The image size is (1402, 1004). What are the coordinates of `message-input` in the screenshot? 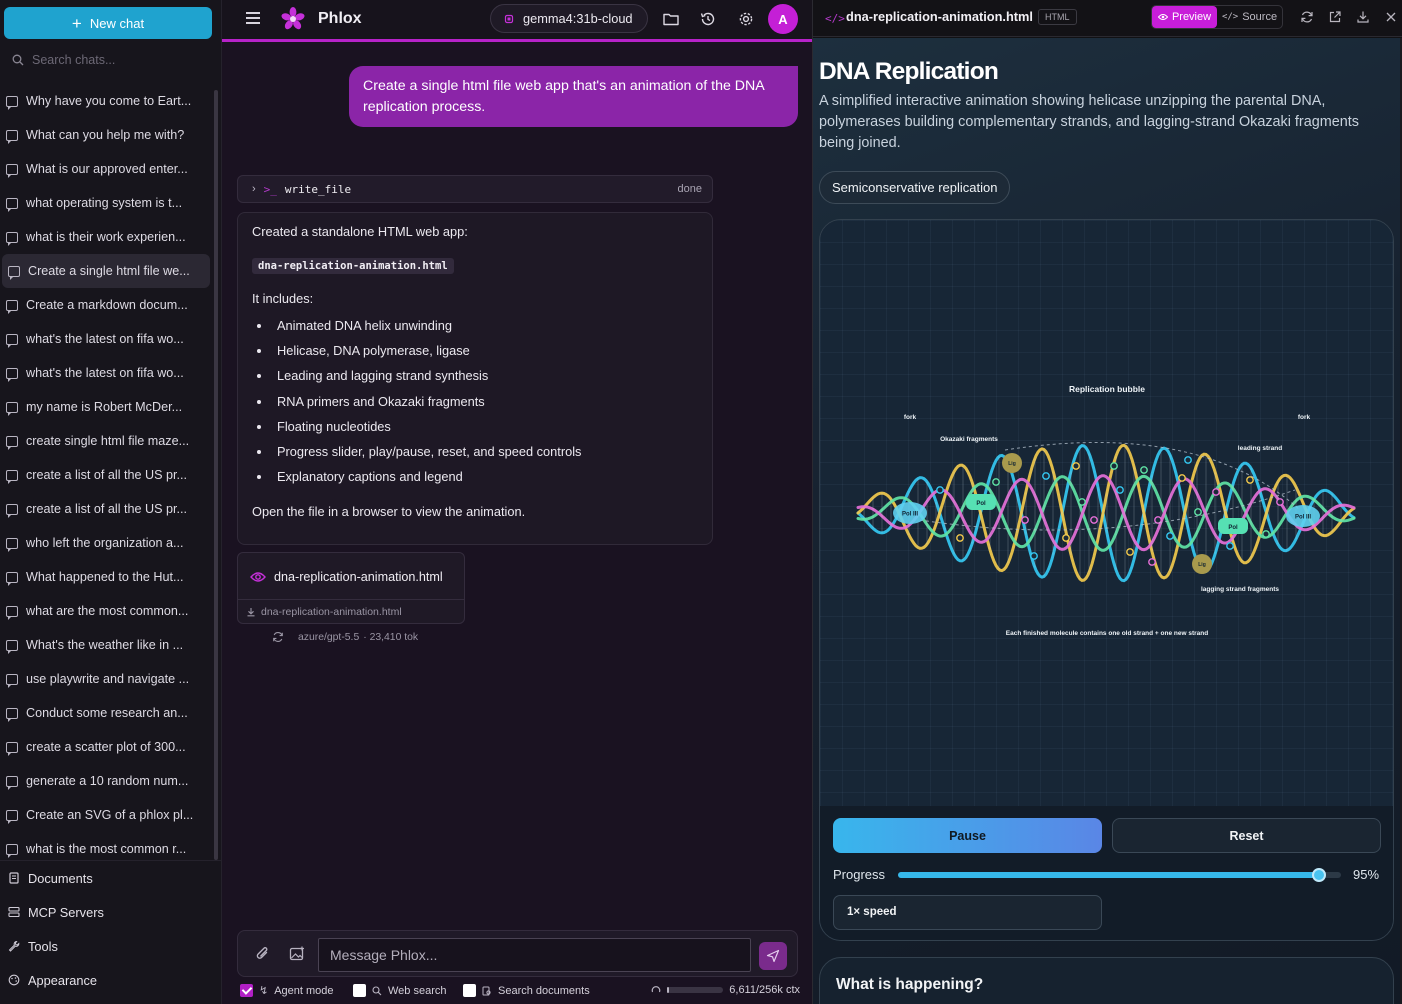 It's located at (534, 955).